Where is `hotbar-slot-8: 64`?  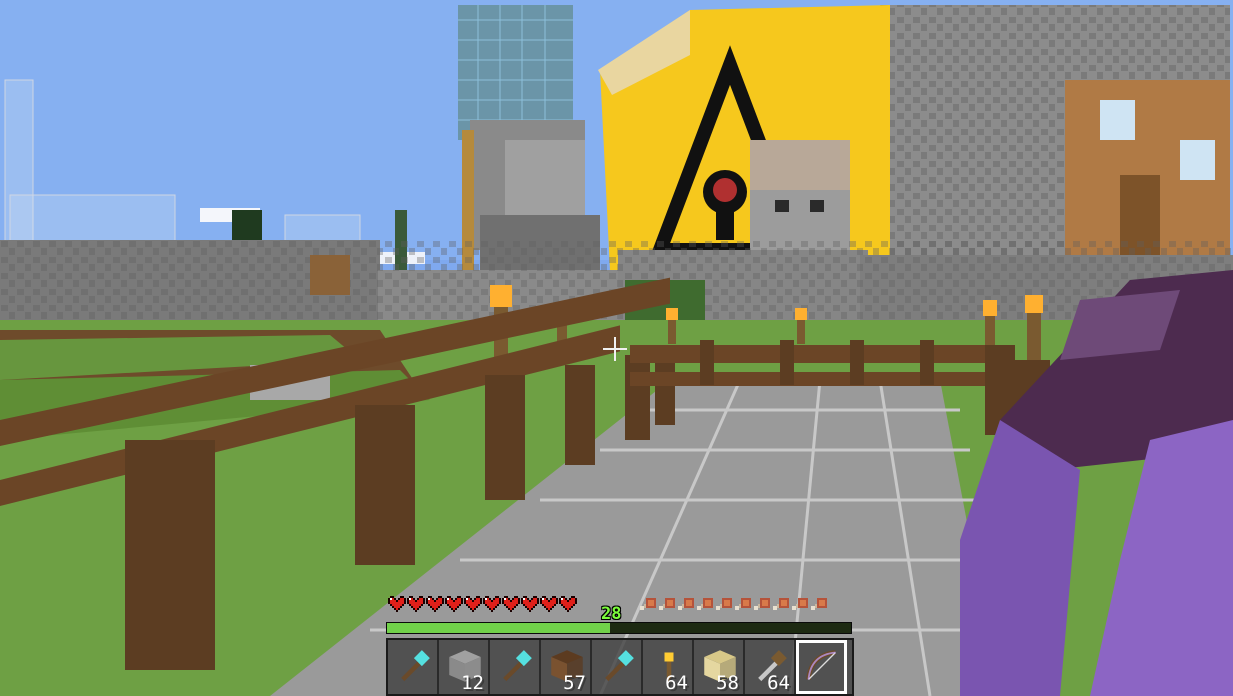 hotbar-slot-8: 64 is located at coordinates (770, 667).